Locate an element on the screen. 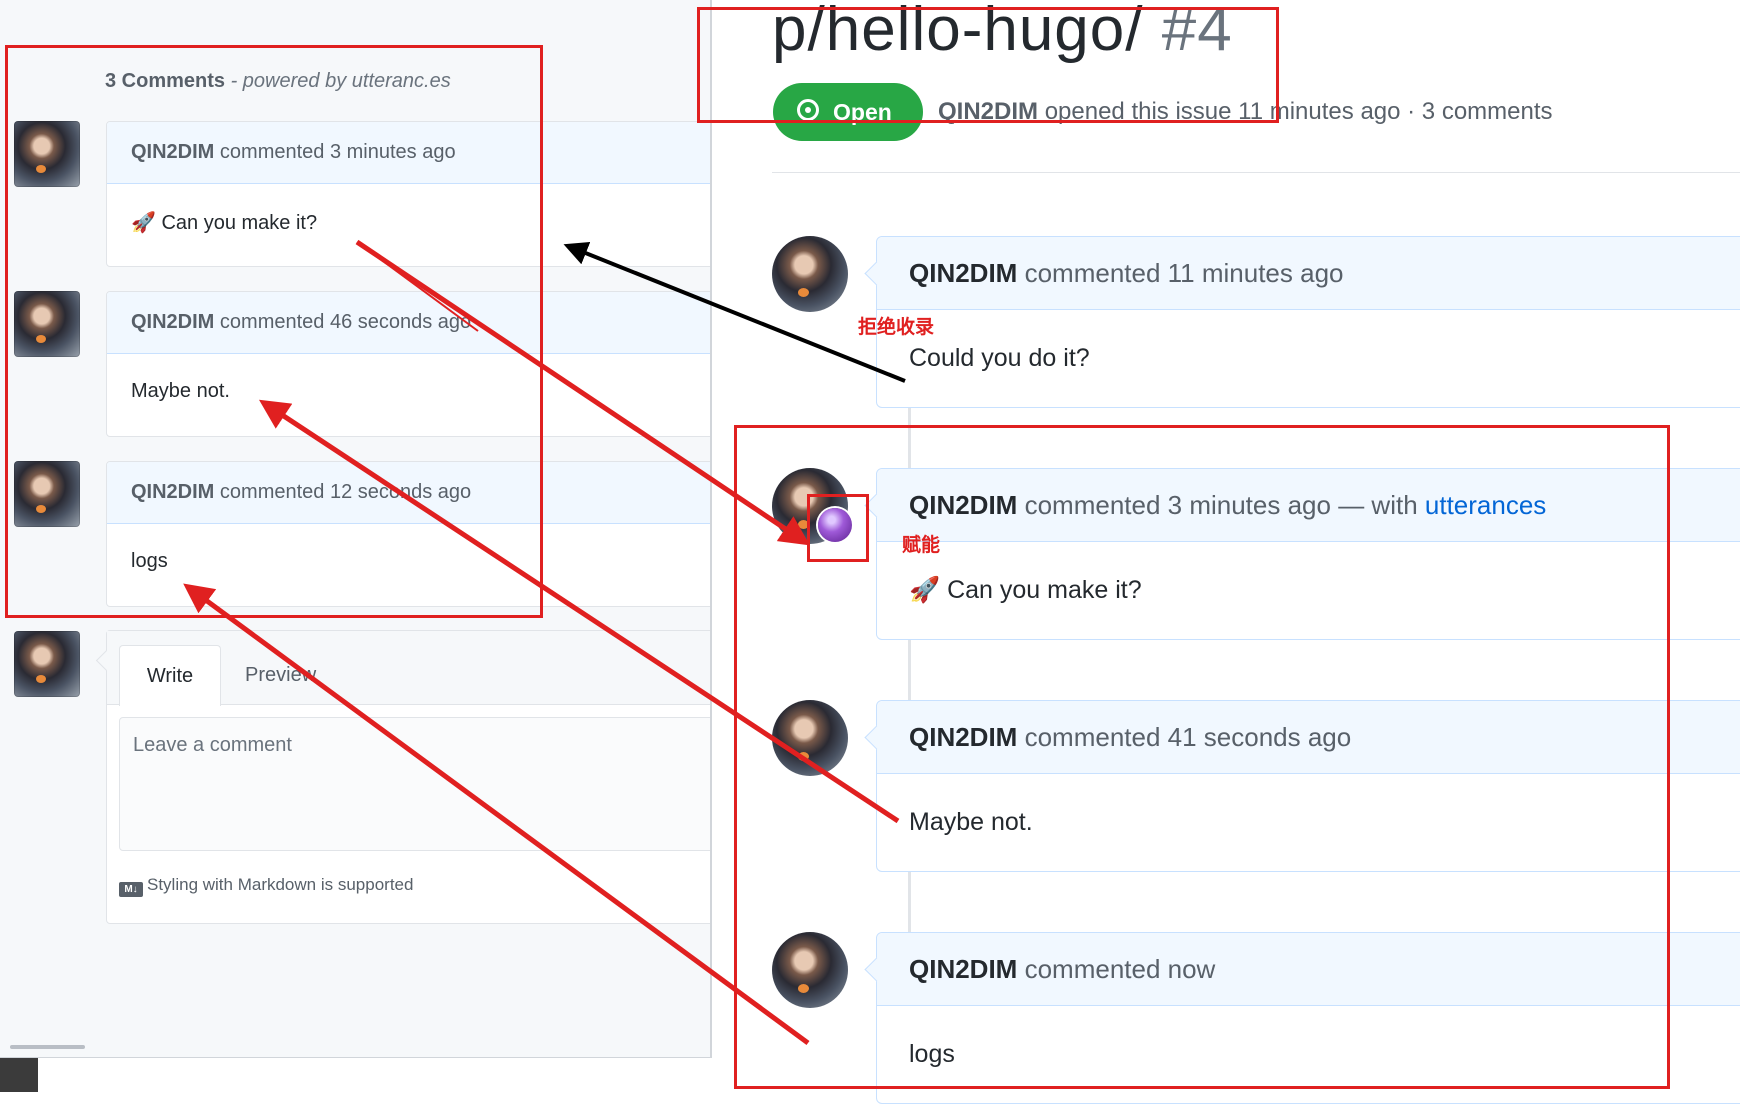 This screenshot has width=1740, height=1104. left-bottom-strip is located at coordinates (356, 1075).